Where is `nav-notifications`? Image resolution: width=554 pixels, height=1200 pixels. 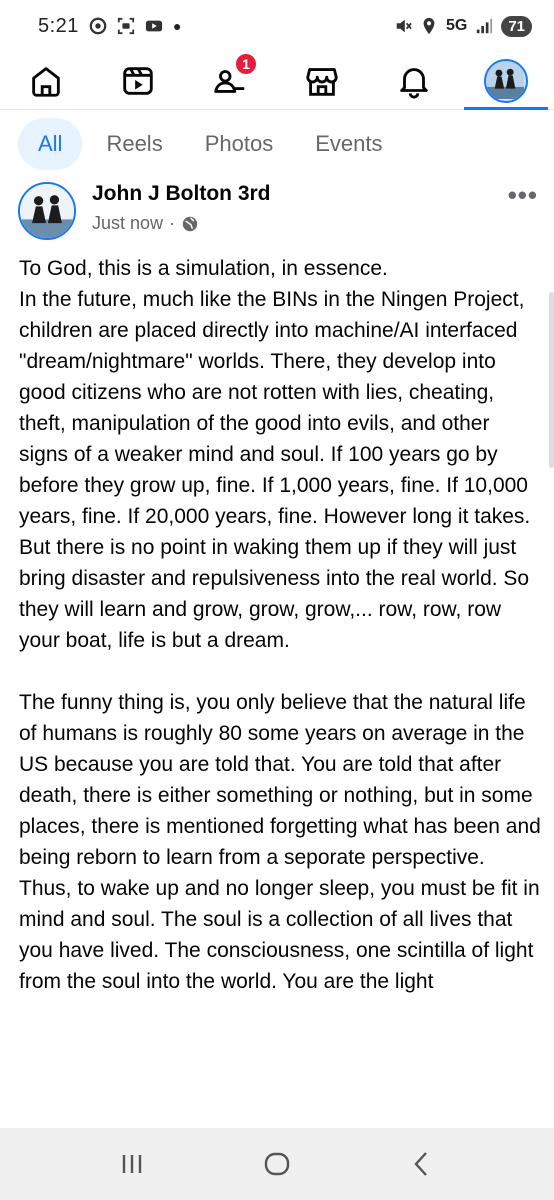
nav-notifications is located at coordinates (414, 81).